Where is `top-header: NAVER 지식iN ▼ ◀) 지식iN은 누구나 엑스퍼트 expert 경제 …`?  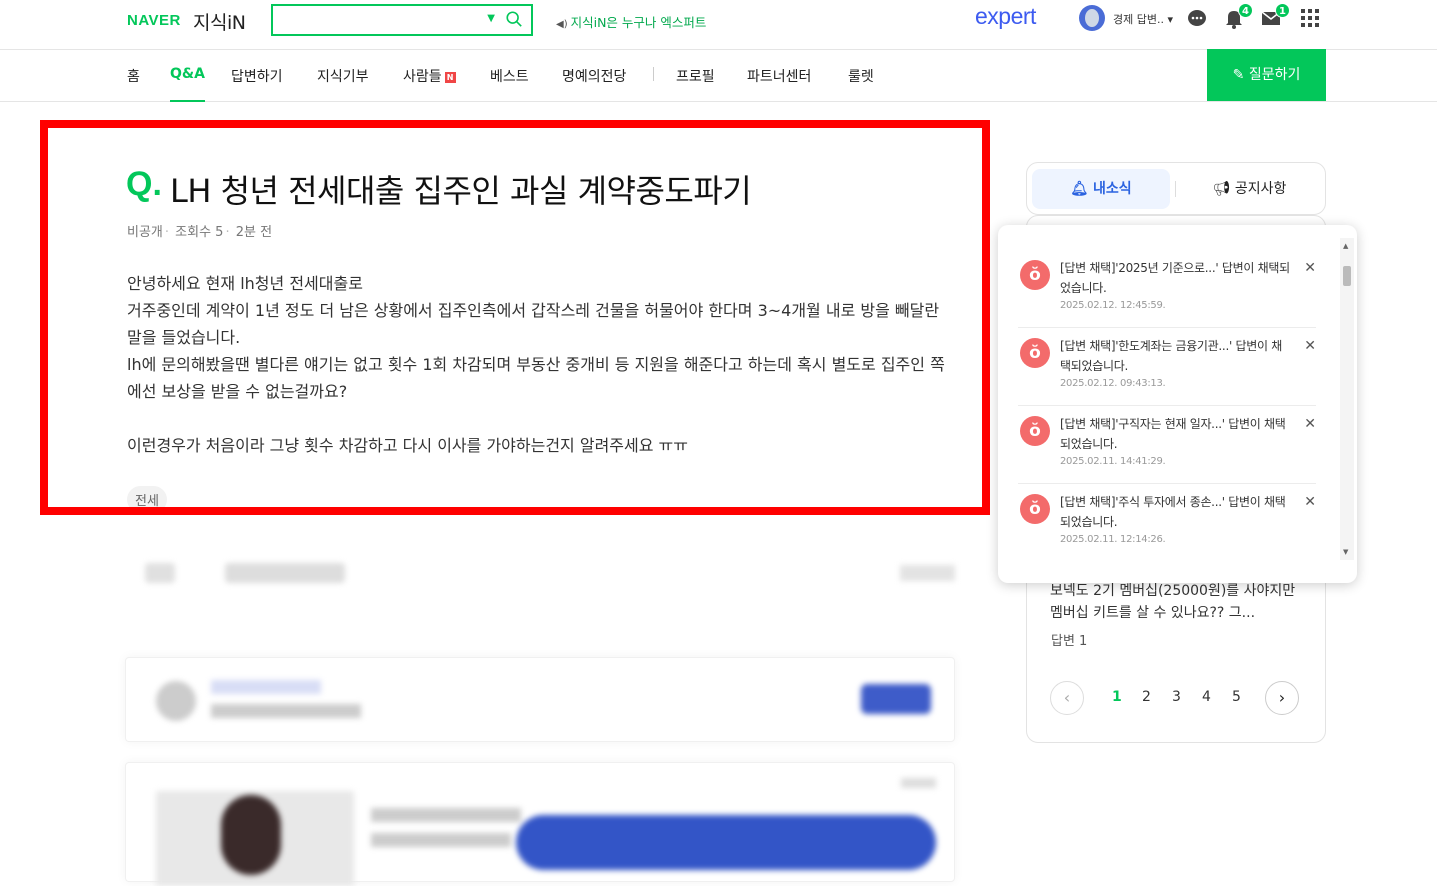
top-header: NAVER 지식iN ▼ ◀) 지식iN은 누구나 엑스퍼트 expert 경제 … is located at coordinates (718, 25).